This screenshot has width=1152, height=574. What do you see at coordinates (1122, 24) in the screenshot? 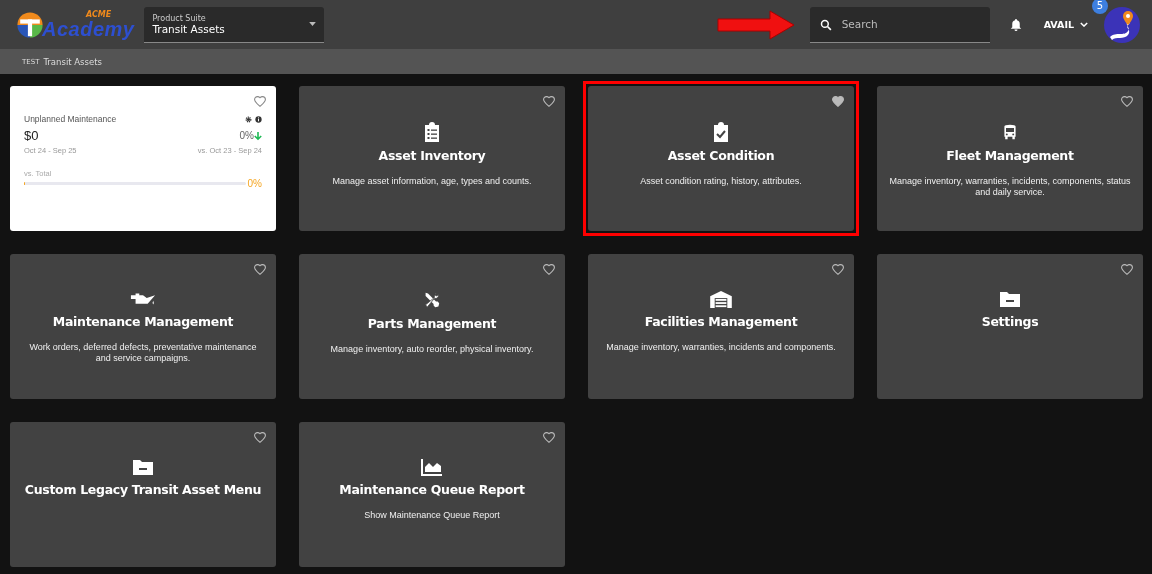
I see `app-avatar-icon` at bounding box center [1122, 24].